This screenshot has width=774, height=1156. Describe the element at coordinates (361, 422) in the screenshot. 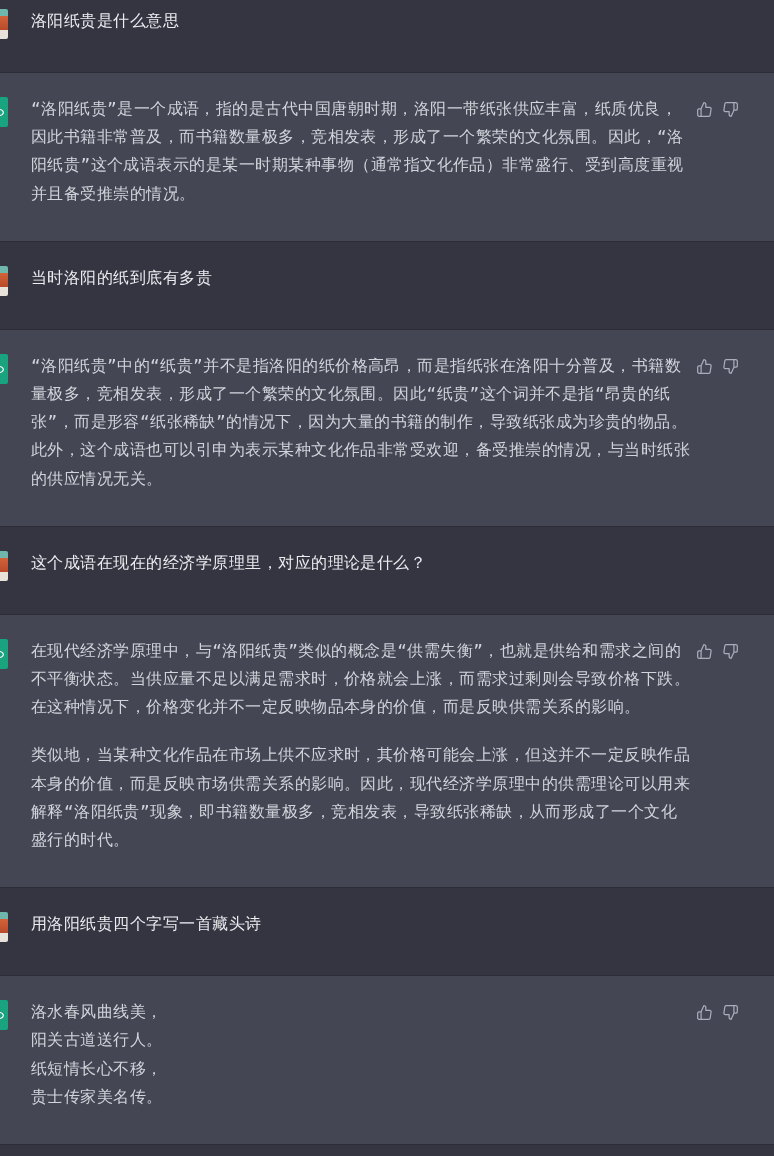

I see `message-text: “洛阳纸贵”中的“纸贵”并不是指洛阳的纸价格高昂，而是指纸张在洛阳十分普及，书籍数量极多，竞相发表，形成了一个繁荣的文化氛围。因此“纸贵”这个词并不是指“昂贵的纸张”，而是形容“纸张稀缺”的情况下，因为大量的书籍的制作，导致纸张成为珍贵的物品。此外，这个成语也可以引申为表示某种文化作品非常受欢迎，备受推崇的情况，与当时纸张的供应情况无关。` at that location.